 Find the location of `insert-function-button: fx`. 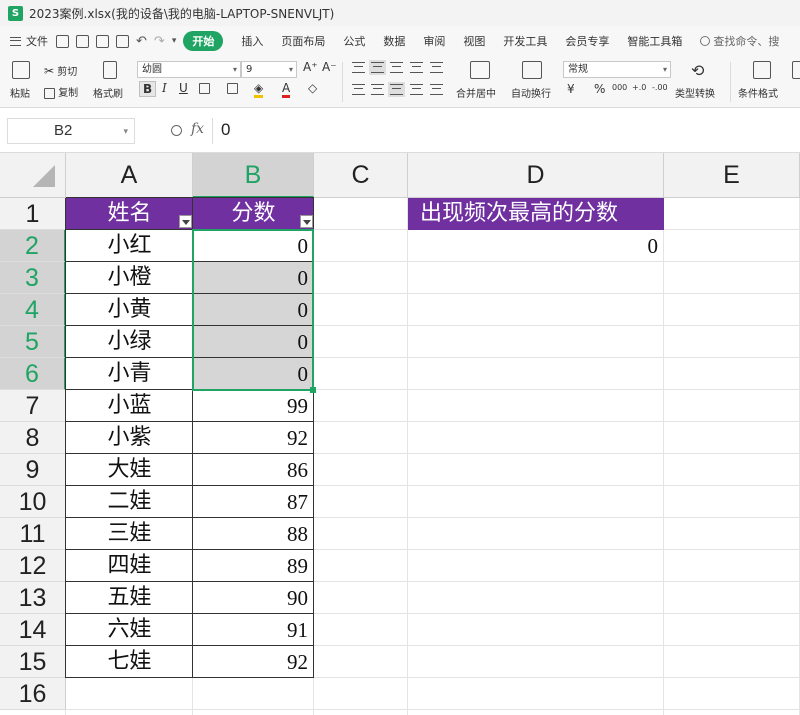

insert-function-button: fx is located at coordinates (197, 129).